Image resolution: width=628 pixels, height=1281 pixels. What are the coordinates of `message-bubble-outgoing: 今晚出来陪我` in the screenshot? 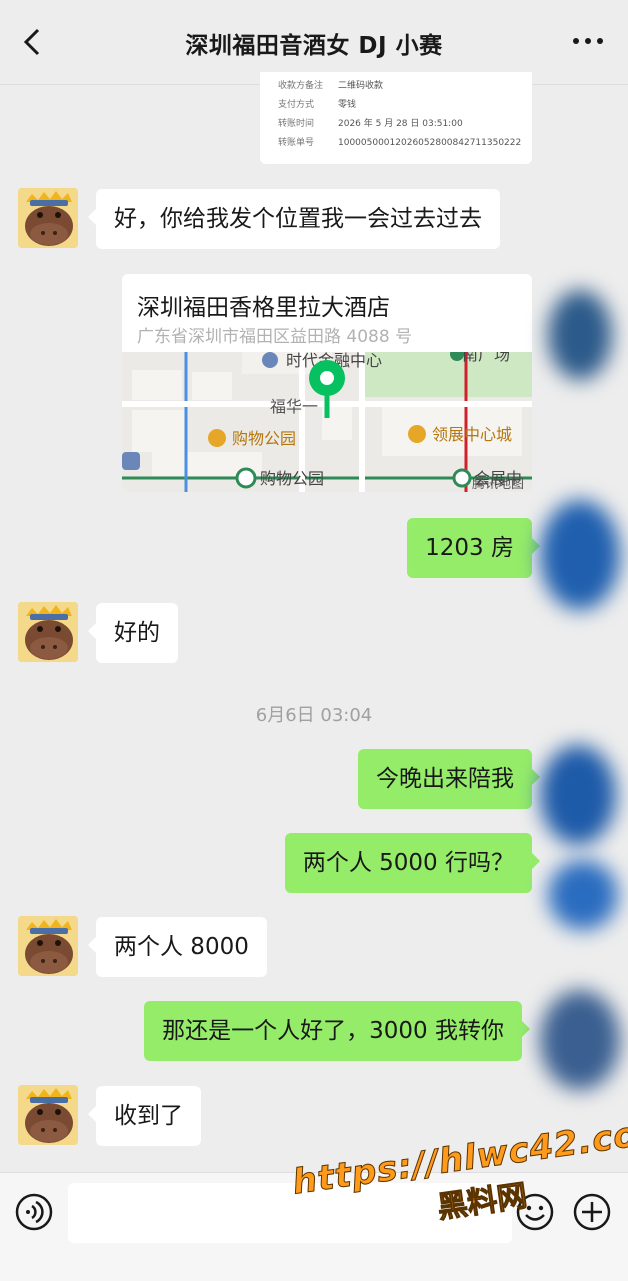 It's located at (449, 779).